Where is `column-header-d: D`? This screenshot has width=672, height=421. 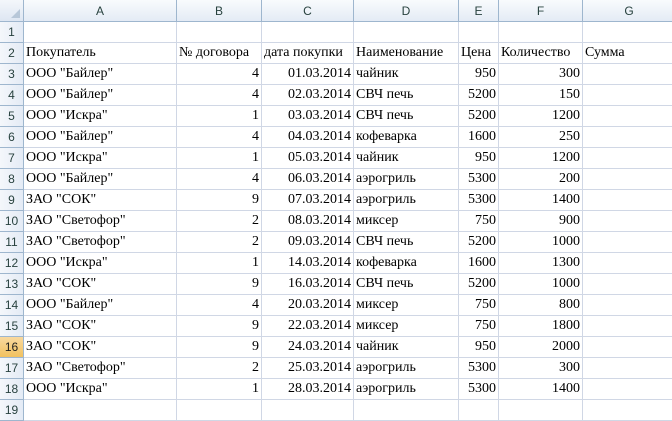
column-header-d: D is located at coordinates (406, 11).